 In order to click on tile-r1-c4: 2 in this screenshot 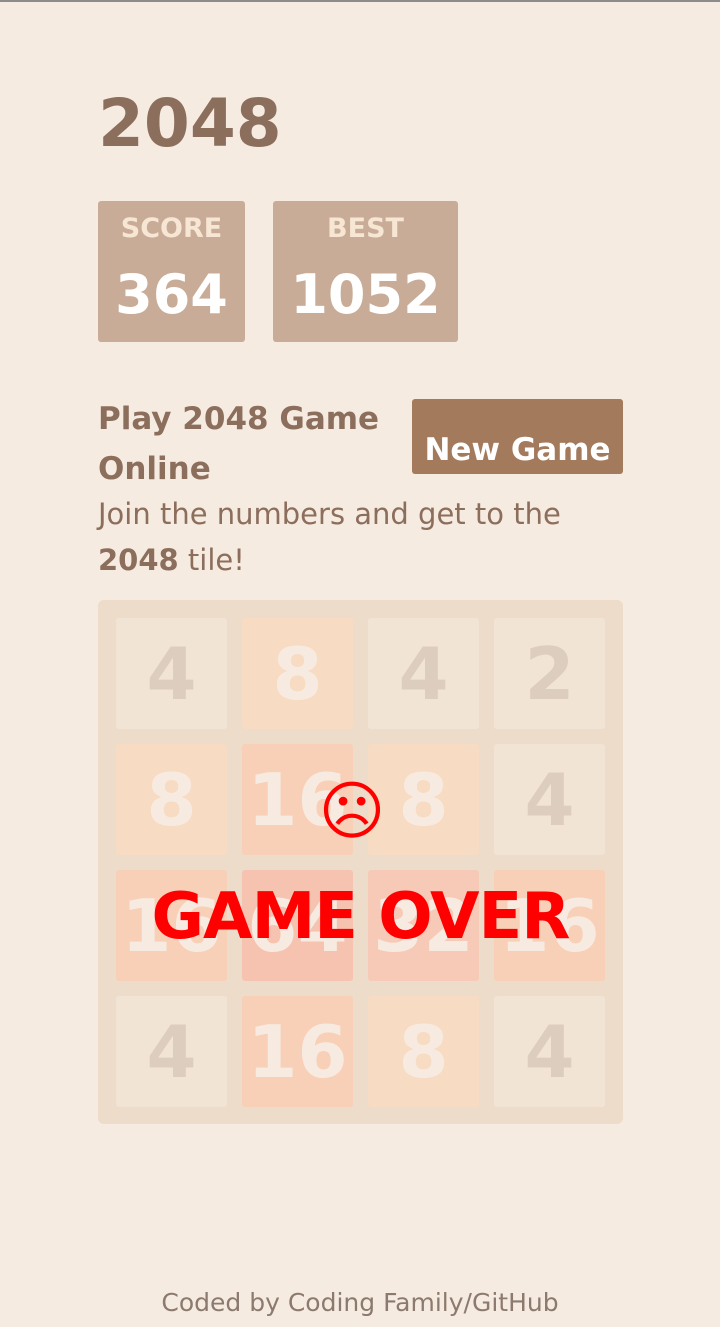, I will do `click(549, 673)`.